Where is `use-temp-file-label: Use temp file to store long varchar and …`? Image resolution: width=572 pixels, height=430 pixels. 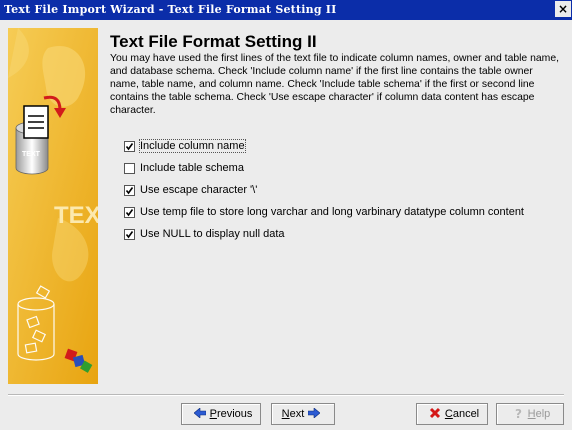 use-temp-file-label: Use temp file to store long varchar and … is located at coordinates (332, 212).